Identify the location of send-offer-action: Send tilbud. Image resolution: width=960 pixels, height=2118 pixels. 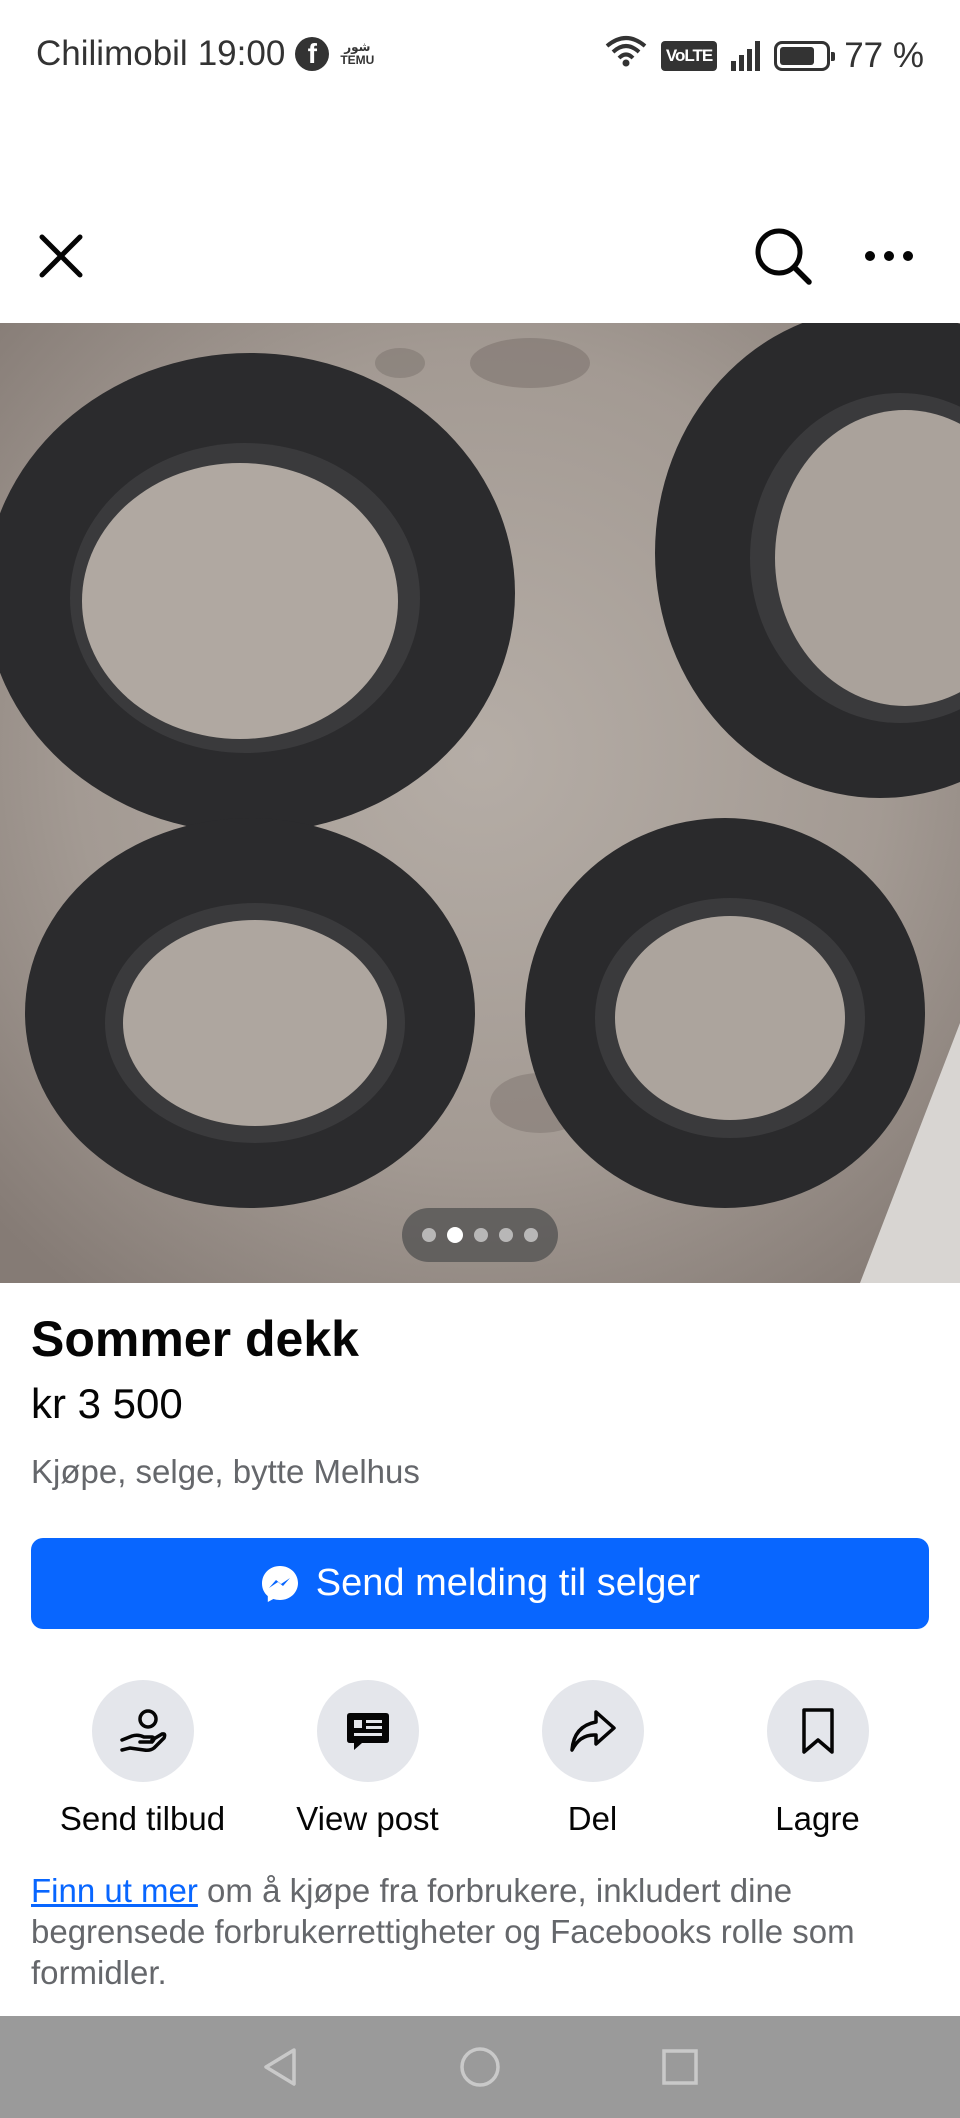
(142, 1759).